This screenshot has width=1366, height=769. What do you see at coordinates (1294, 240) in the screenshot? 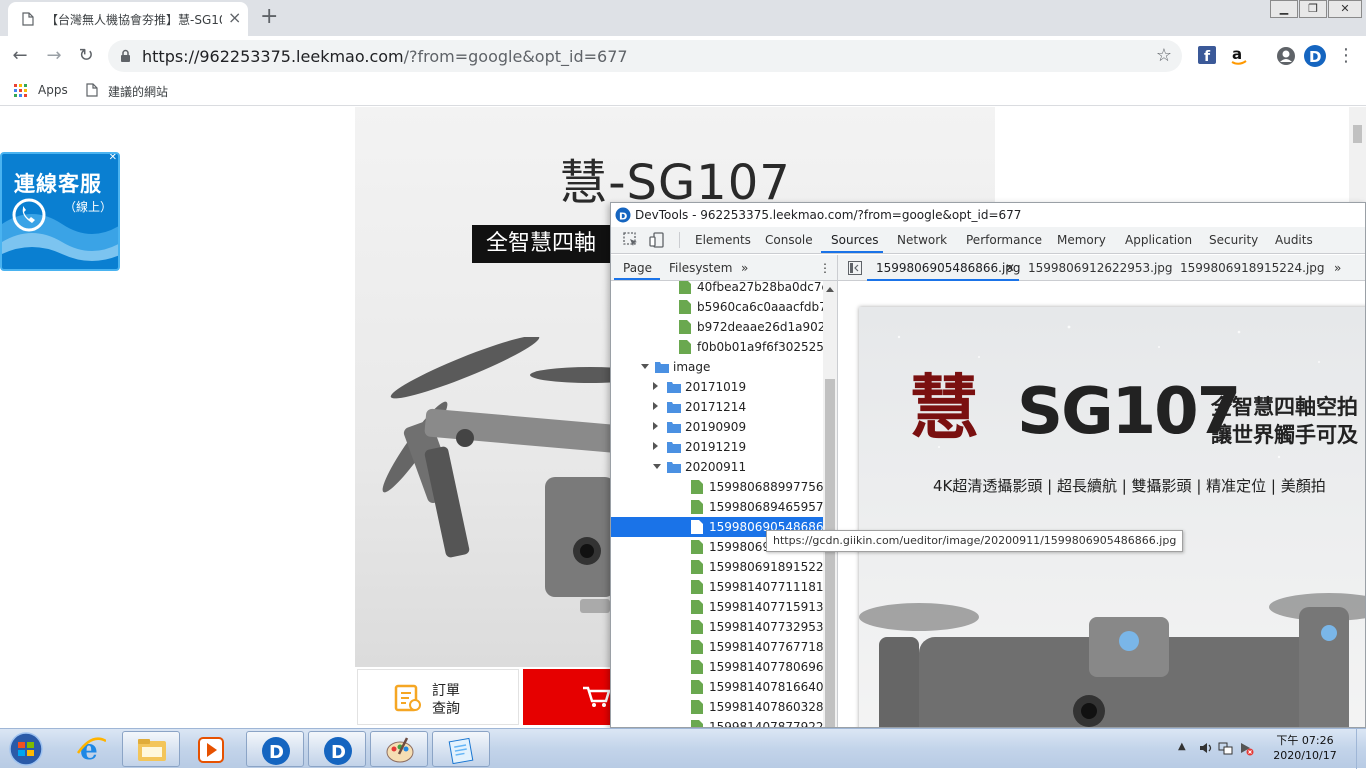
I see `tab-audits: Audits` at bounding box center [1294, 240].